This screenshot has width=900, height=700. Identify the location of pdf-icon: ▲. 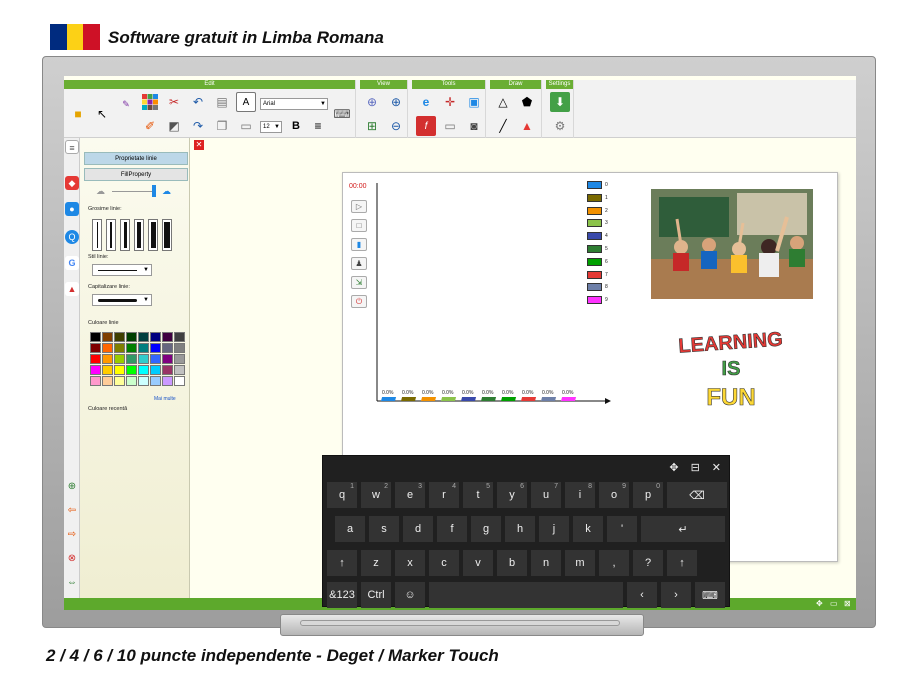
(72, 289).